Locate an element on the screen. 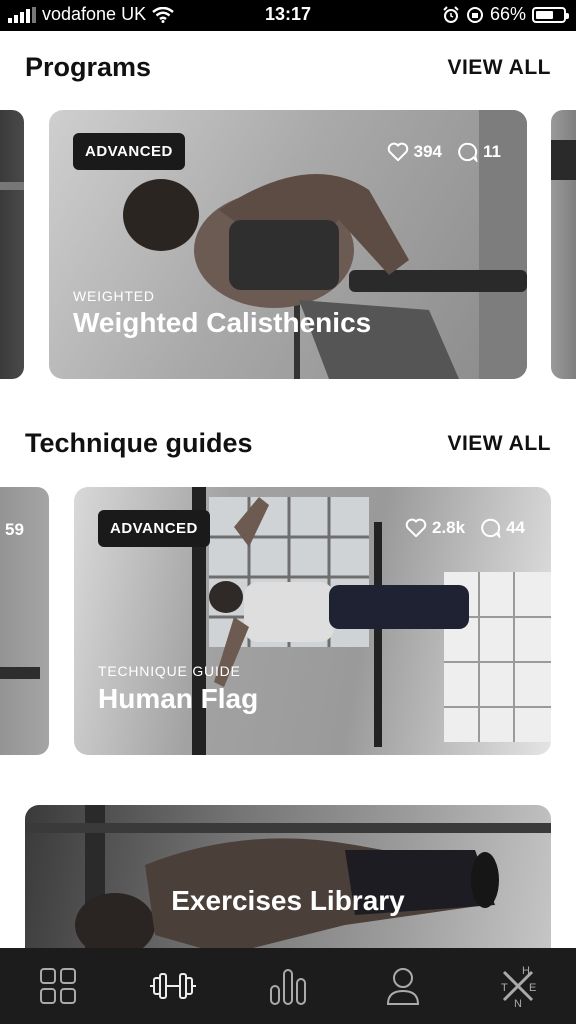  programs-view-all-button: VIEW ALL is located at coordinates (499, 68).